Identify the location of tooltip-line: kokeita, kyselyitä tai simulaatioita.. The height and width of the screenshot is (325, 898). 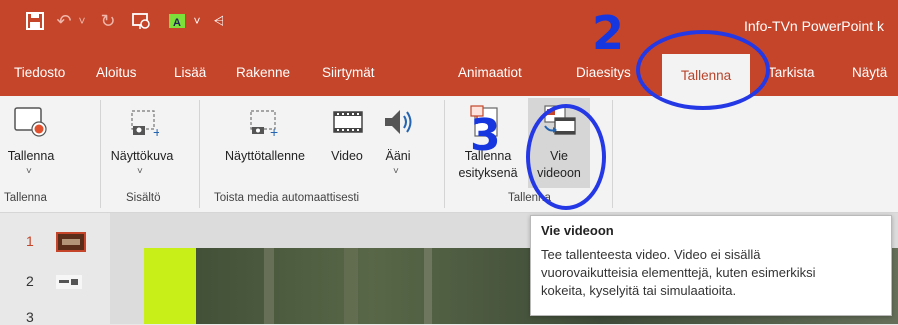
(639, 290).